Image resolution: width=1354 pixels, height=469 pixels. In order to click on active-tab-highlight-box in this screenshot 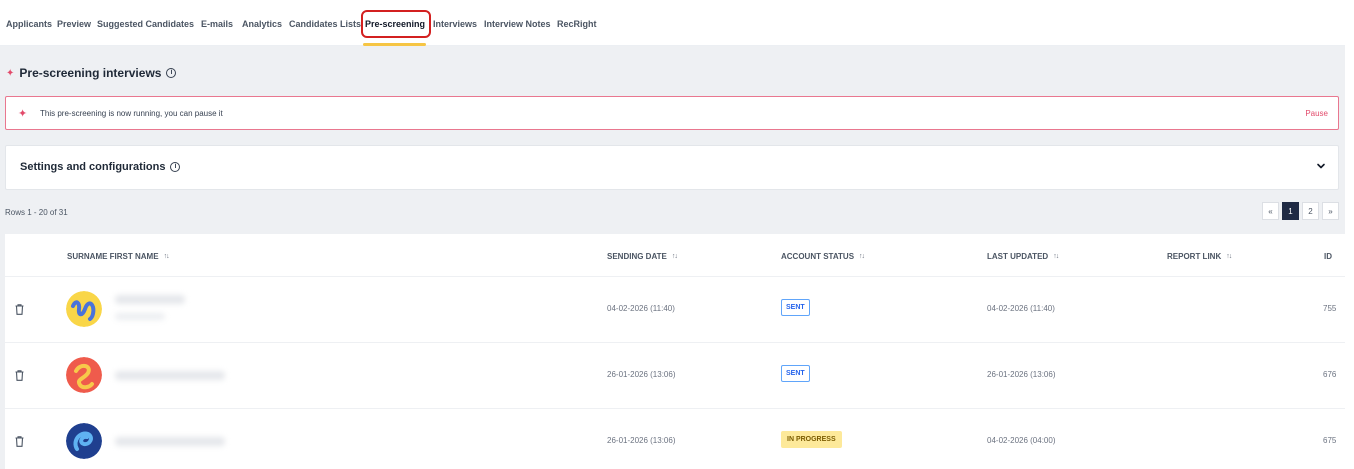, I will do `click(396, 24)`.